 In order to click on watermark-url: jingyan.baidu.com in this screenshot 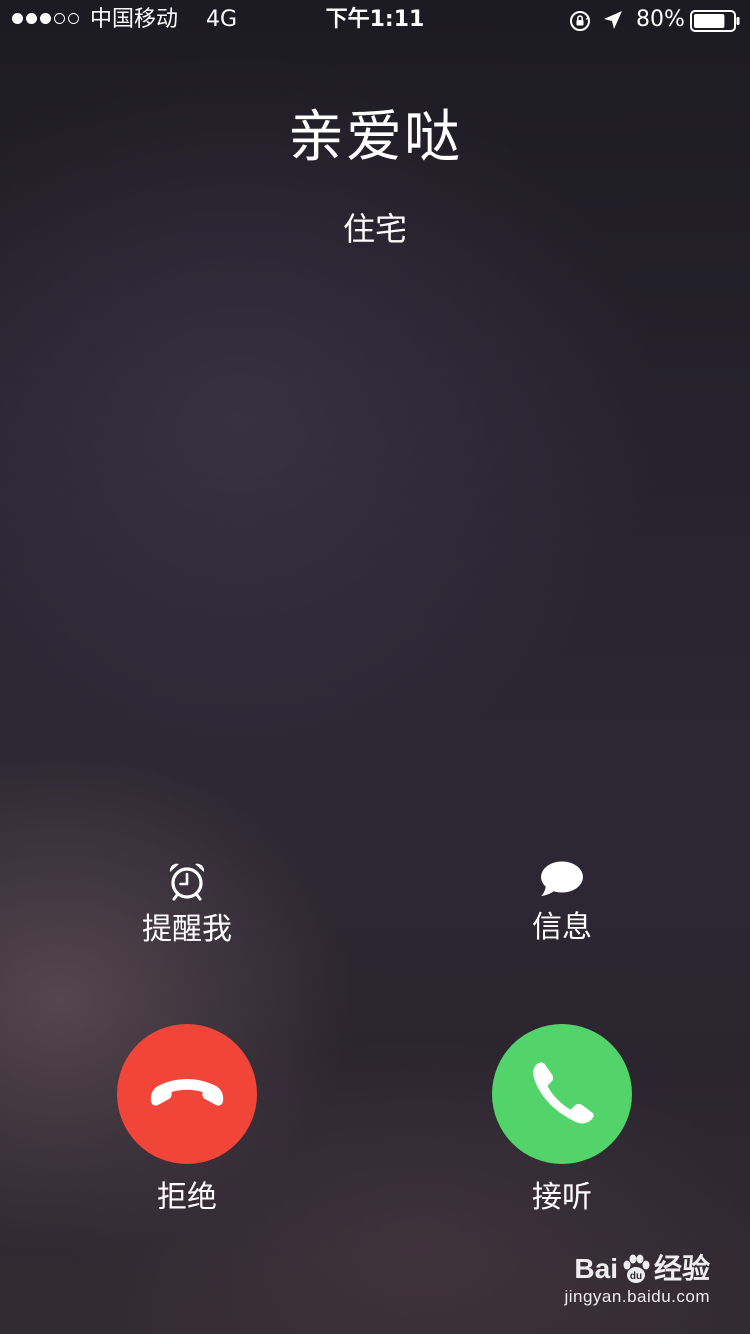, I will do `click(637, 1296)`.